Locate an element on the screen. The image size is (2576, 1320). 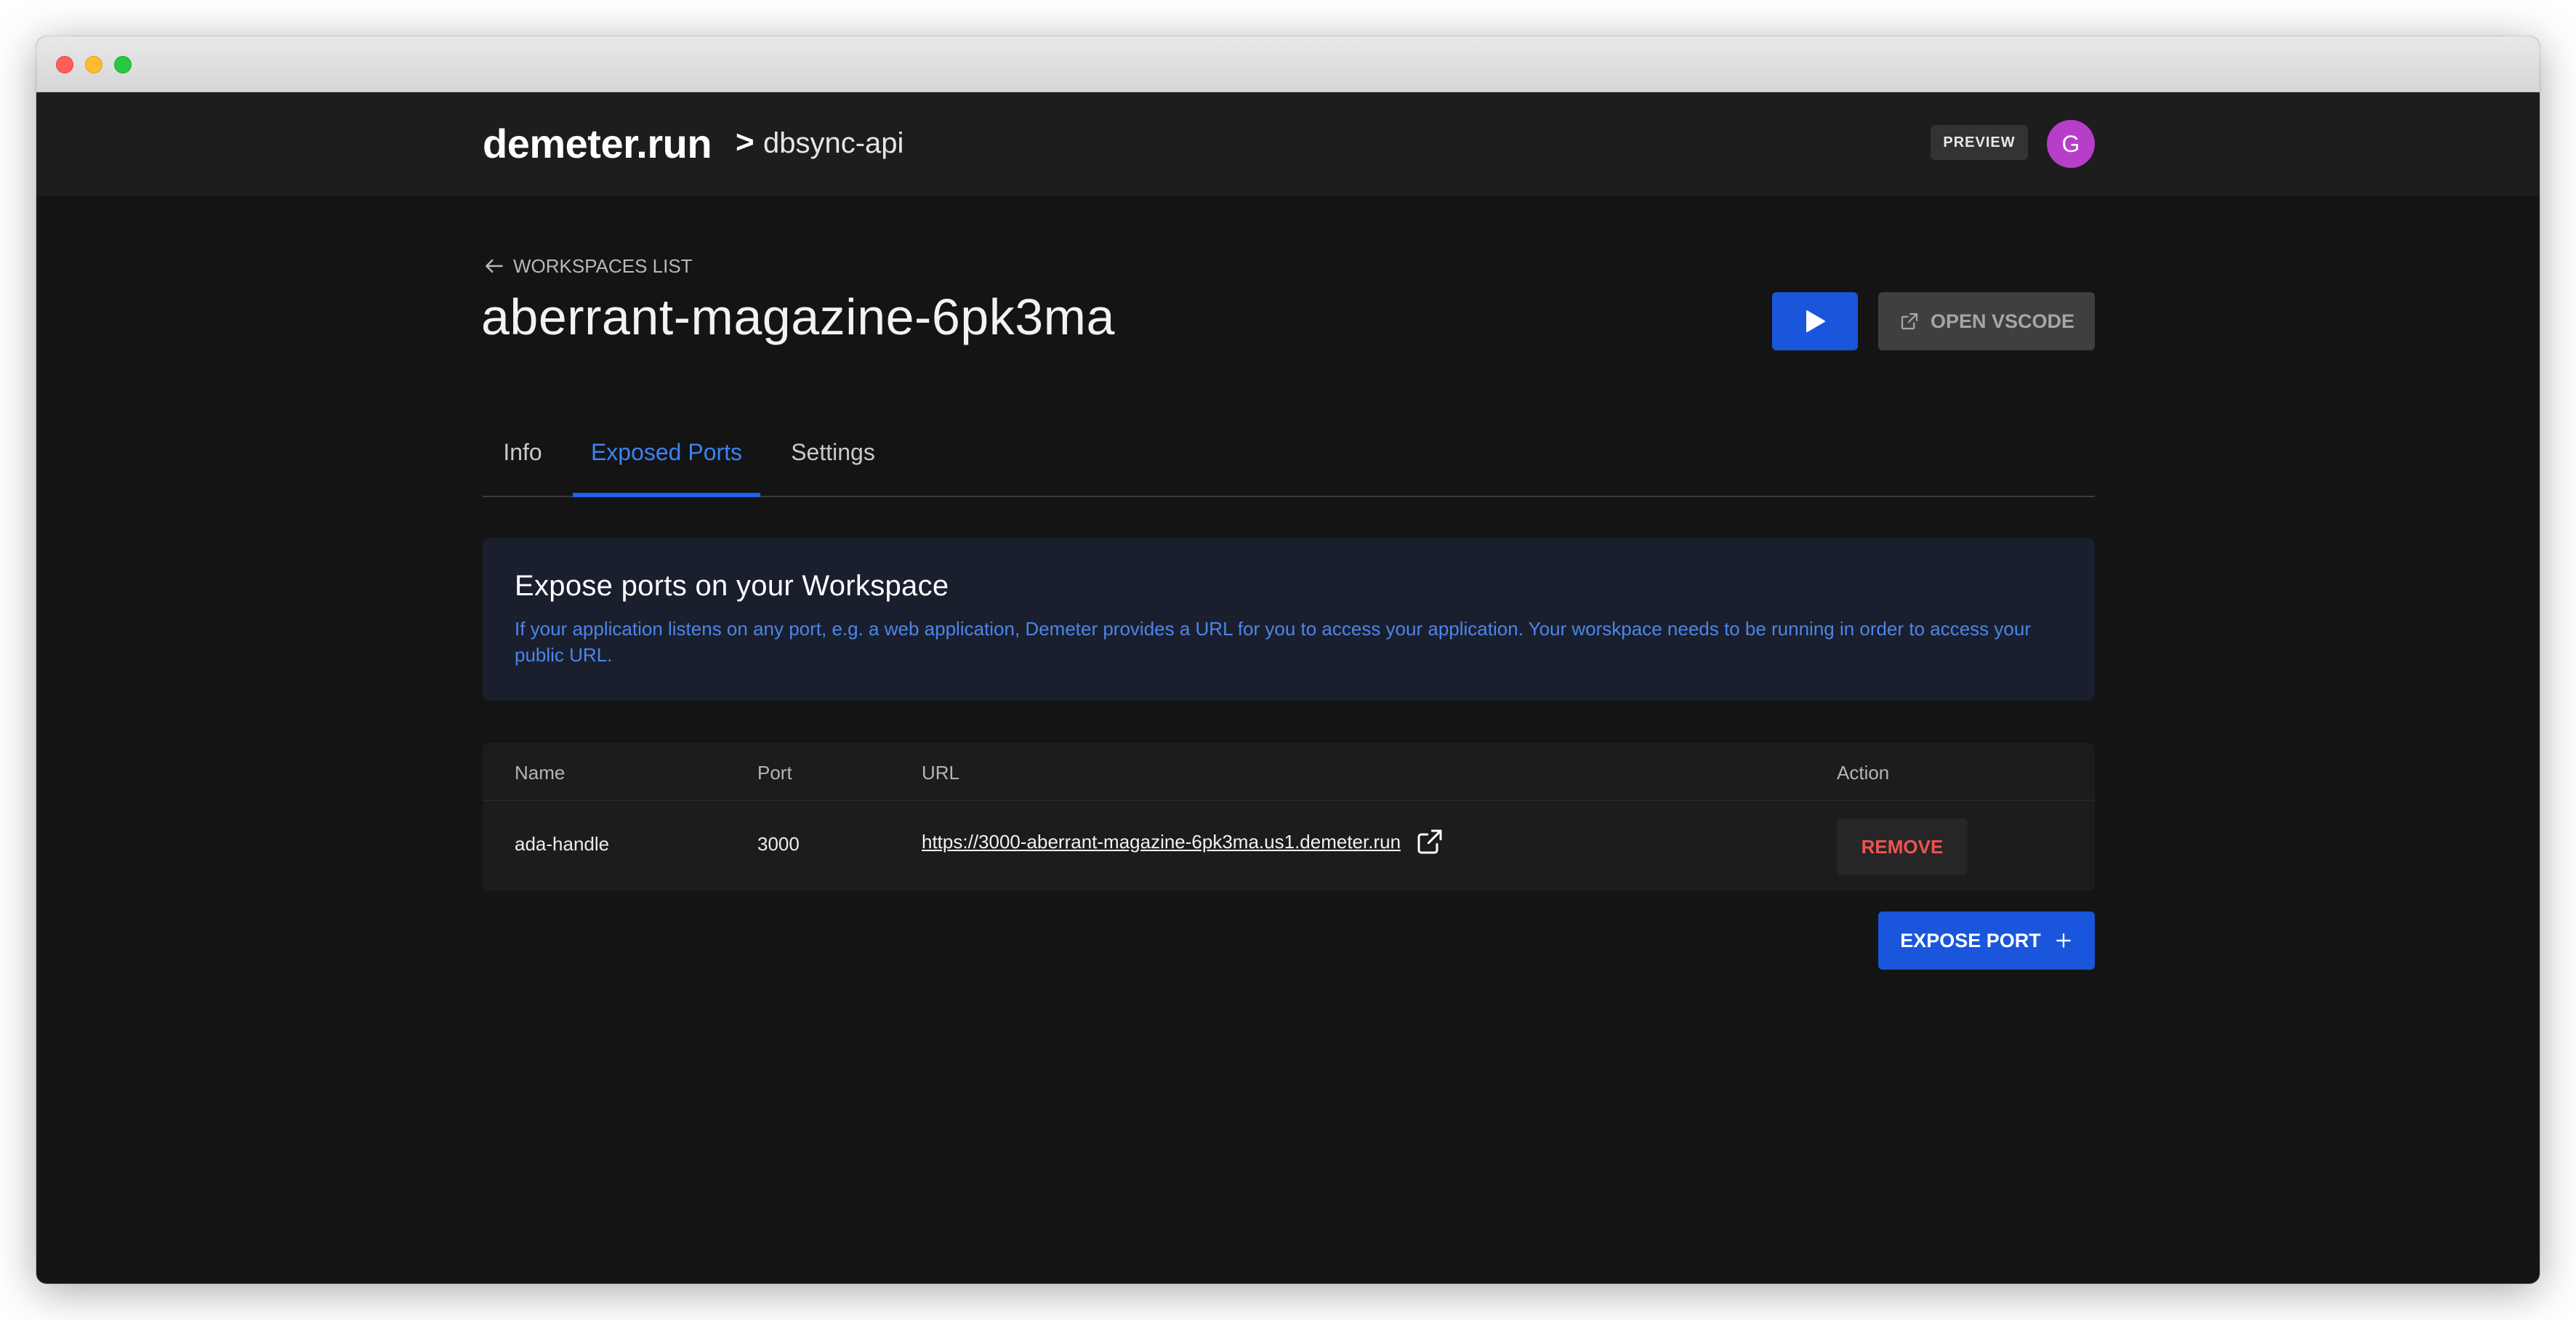
open-vscode-button: OPEN VSCODE is located at coordinates (1986, 321).